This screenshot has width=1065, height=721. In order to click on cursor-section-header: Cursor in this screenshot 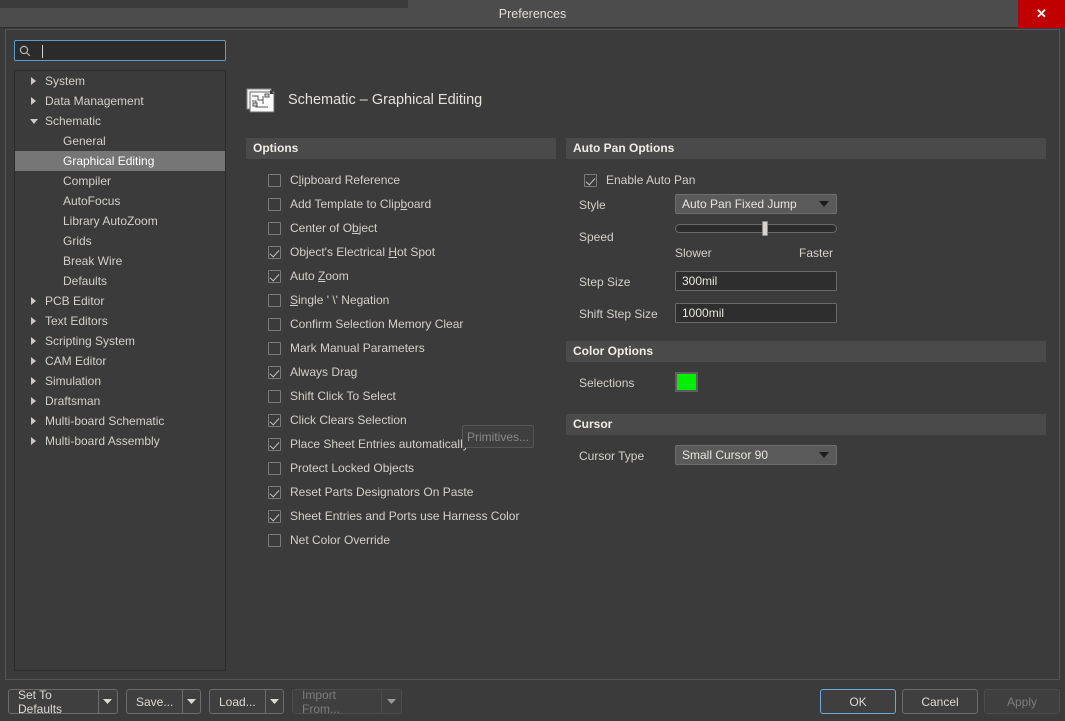, I will do `click(806, 424)`.